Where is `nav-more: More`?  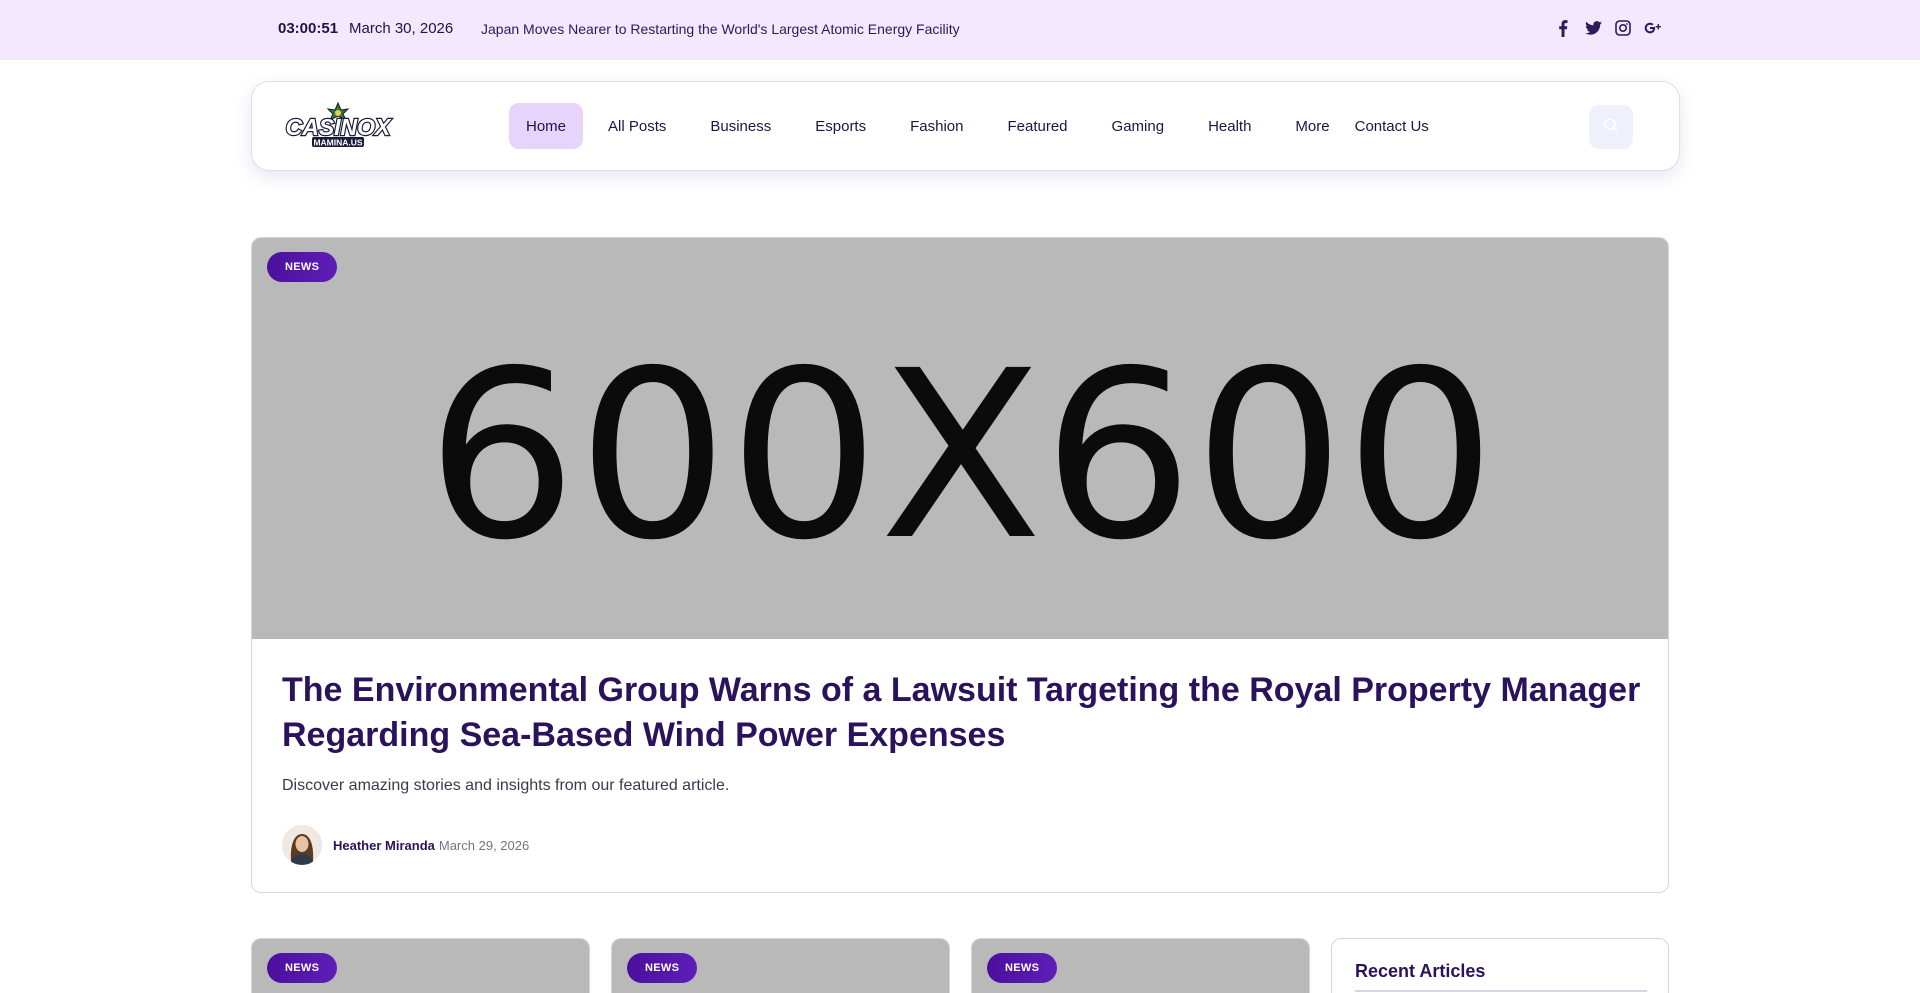
nav-more: More is located at coordinates (1312, 126).